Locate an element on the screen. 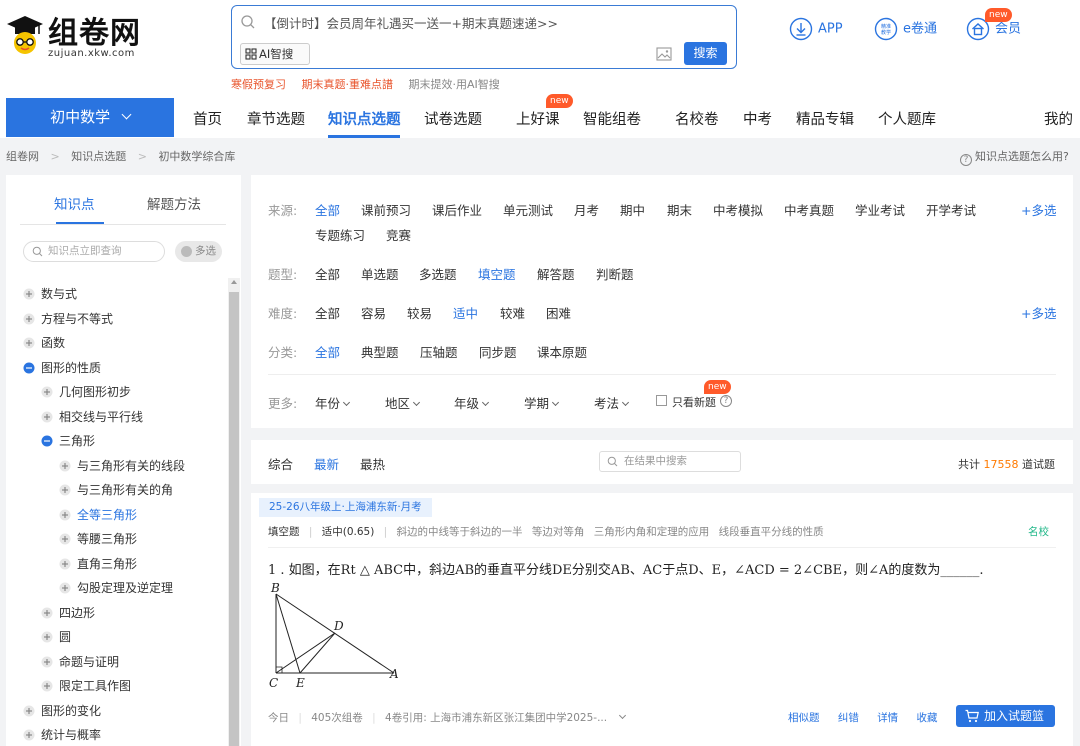  scroll-up-arrow-icon is located at coordinates (234, 282).